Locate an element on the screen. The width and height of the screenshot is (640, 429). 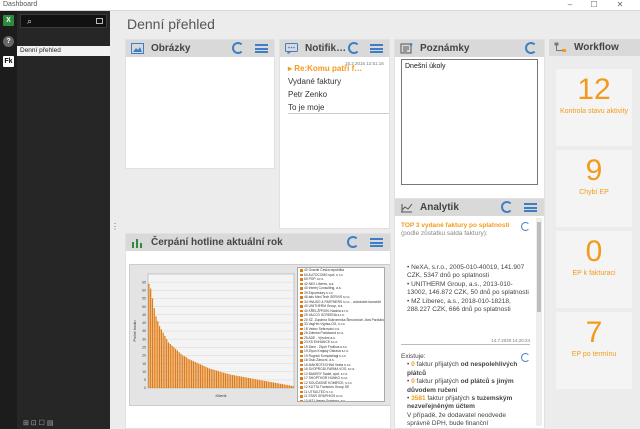
analytik-intro: Existuje: is located at coordinates (413, 356).